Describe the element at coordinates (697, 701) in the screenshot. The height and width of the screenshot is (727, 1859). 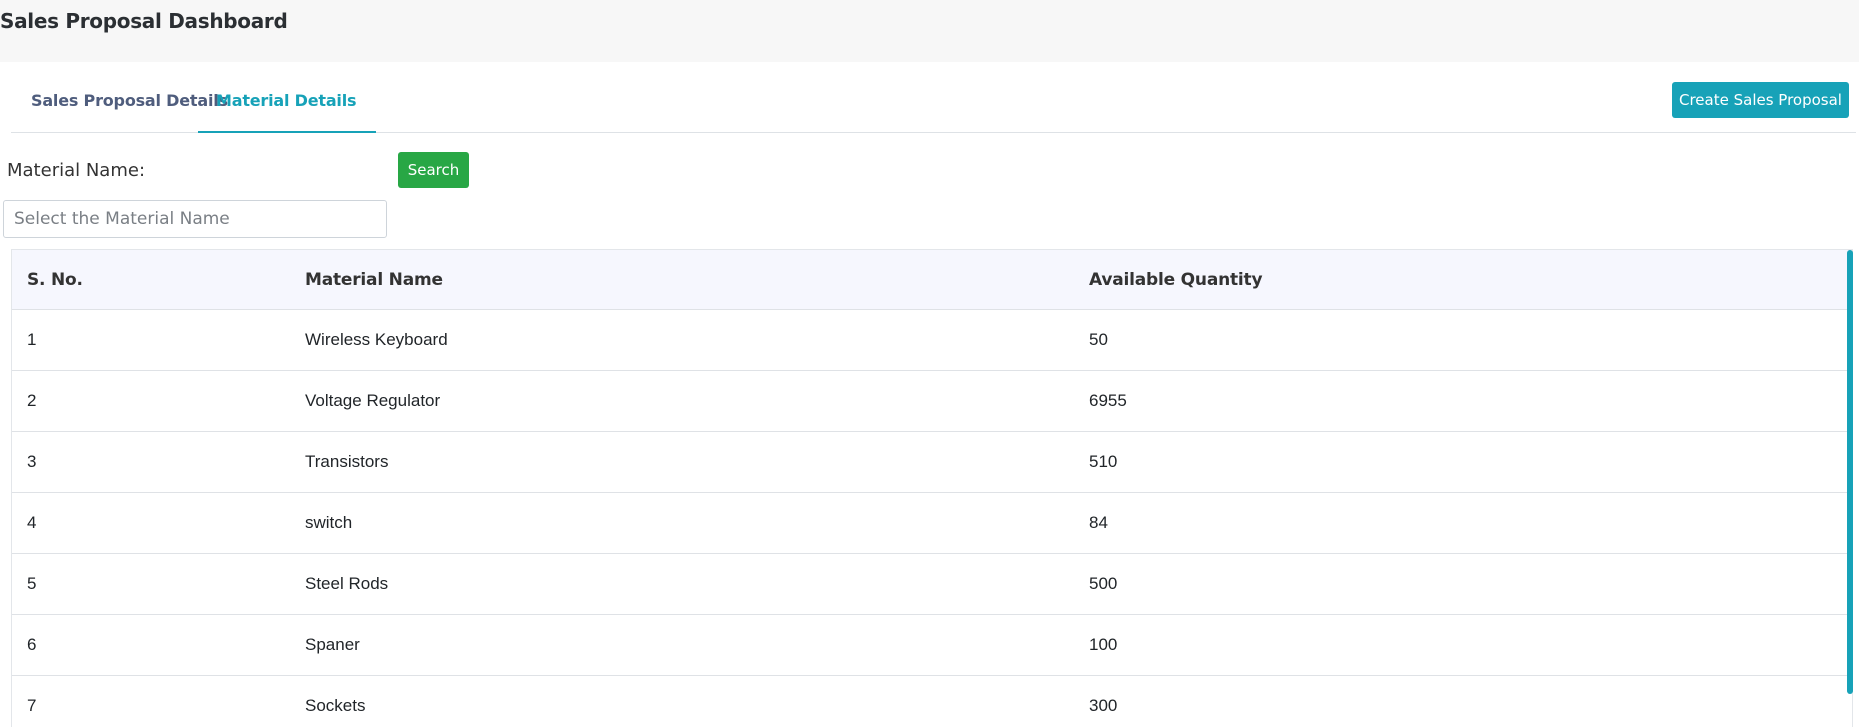
I see `cell-material-name: Sockets` at that location.